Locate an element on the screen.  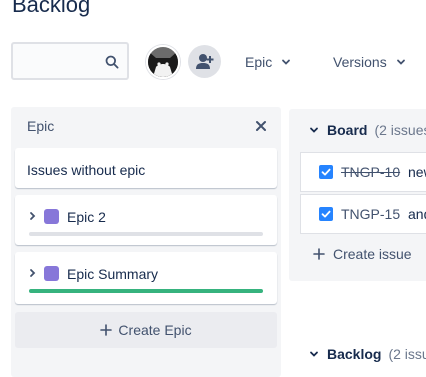
create-epic-button: Create Epic is located at coordinates (146, 330).